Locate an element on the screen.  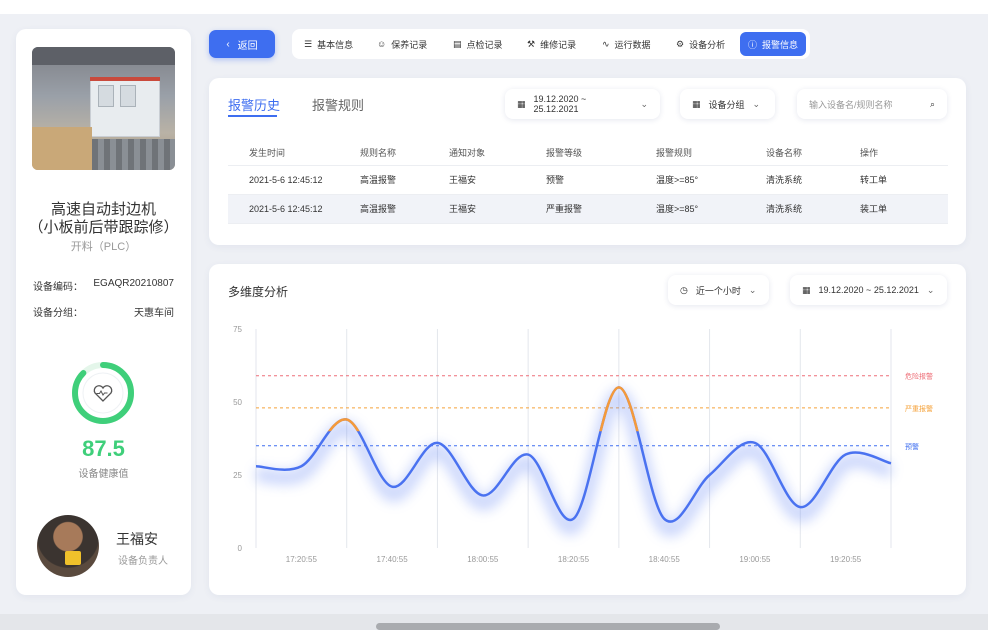
table-cell: 严重报警 is located at coordinates (601, 209).